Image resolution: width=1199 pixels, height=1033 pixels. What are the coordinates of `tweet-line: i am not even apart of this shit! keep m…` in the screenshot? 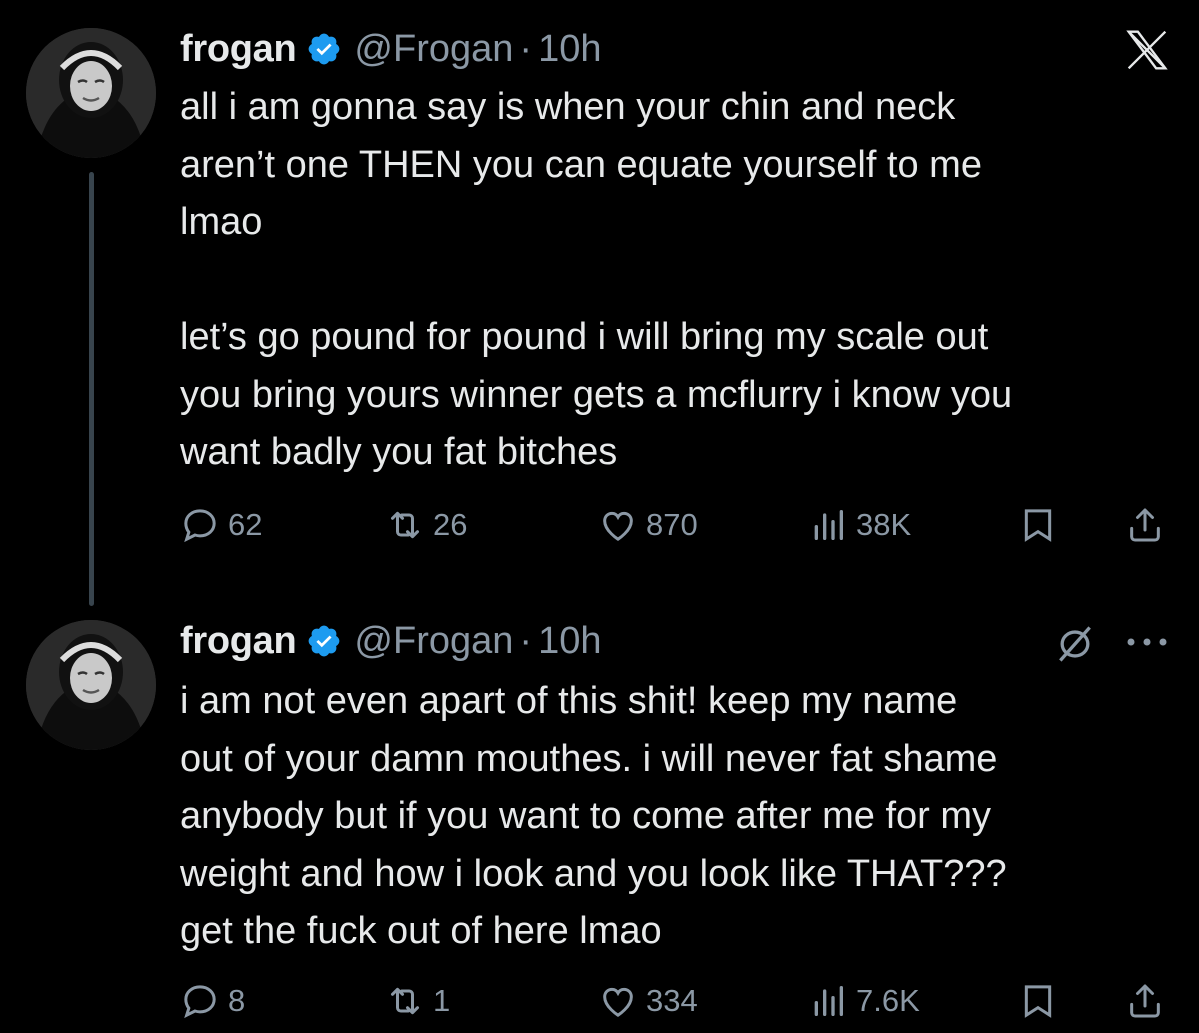 It's located at (569, 701).